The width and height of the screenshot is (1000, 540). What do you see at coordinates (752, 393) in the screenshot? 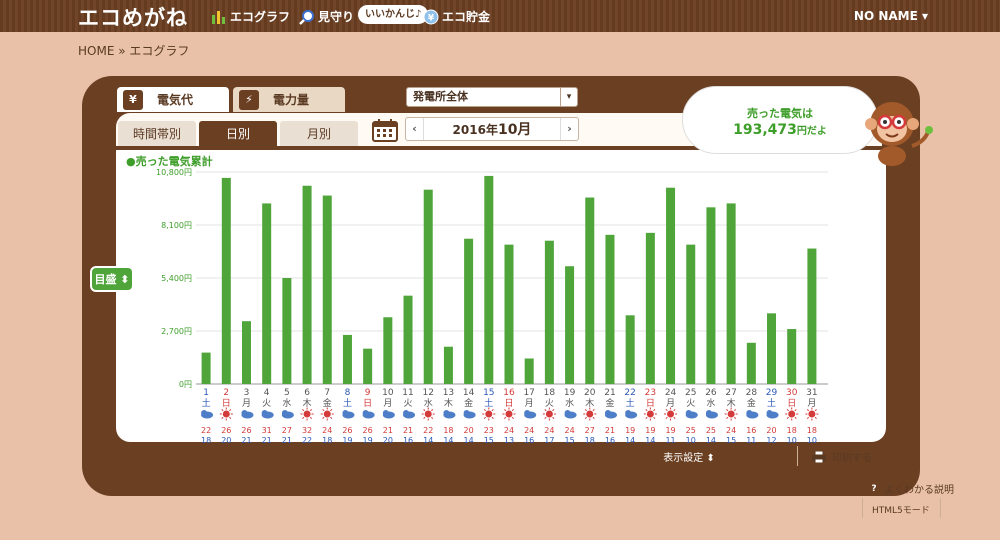
I see `x-tick-label: 28` at bounding box center [752, 393].